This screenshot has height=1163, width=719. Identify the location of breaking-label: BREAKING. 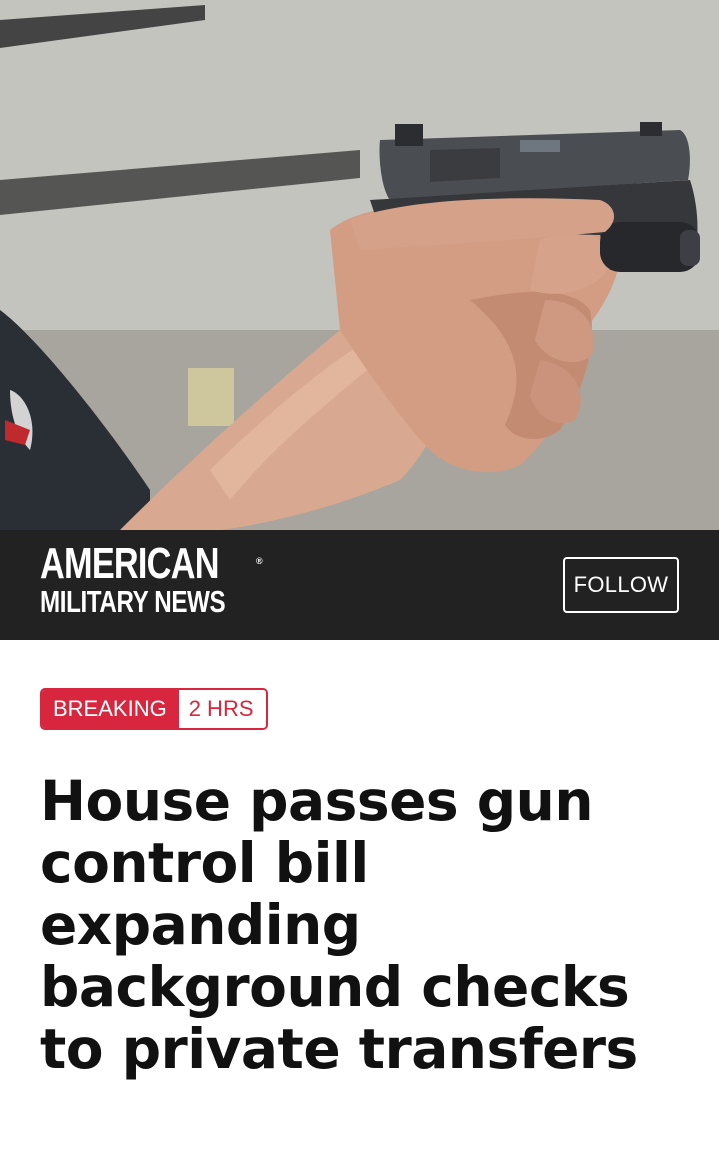
(110, 709).